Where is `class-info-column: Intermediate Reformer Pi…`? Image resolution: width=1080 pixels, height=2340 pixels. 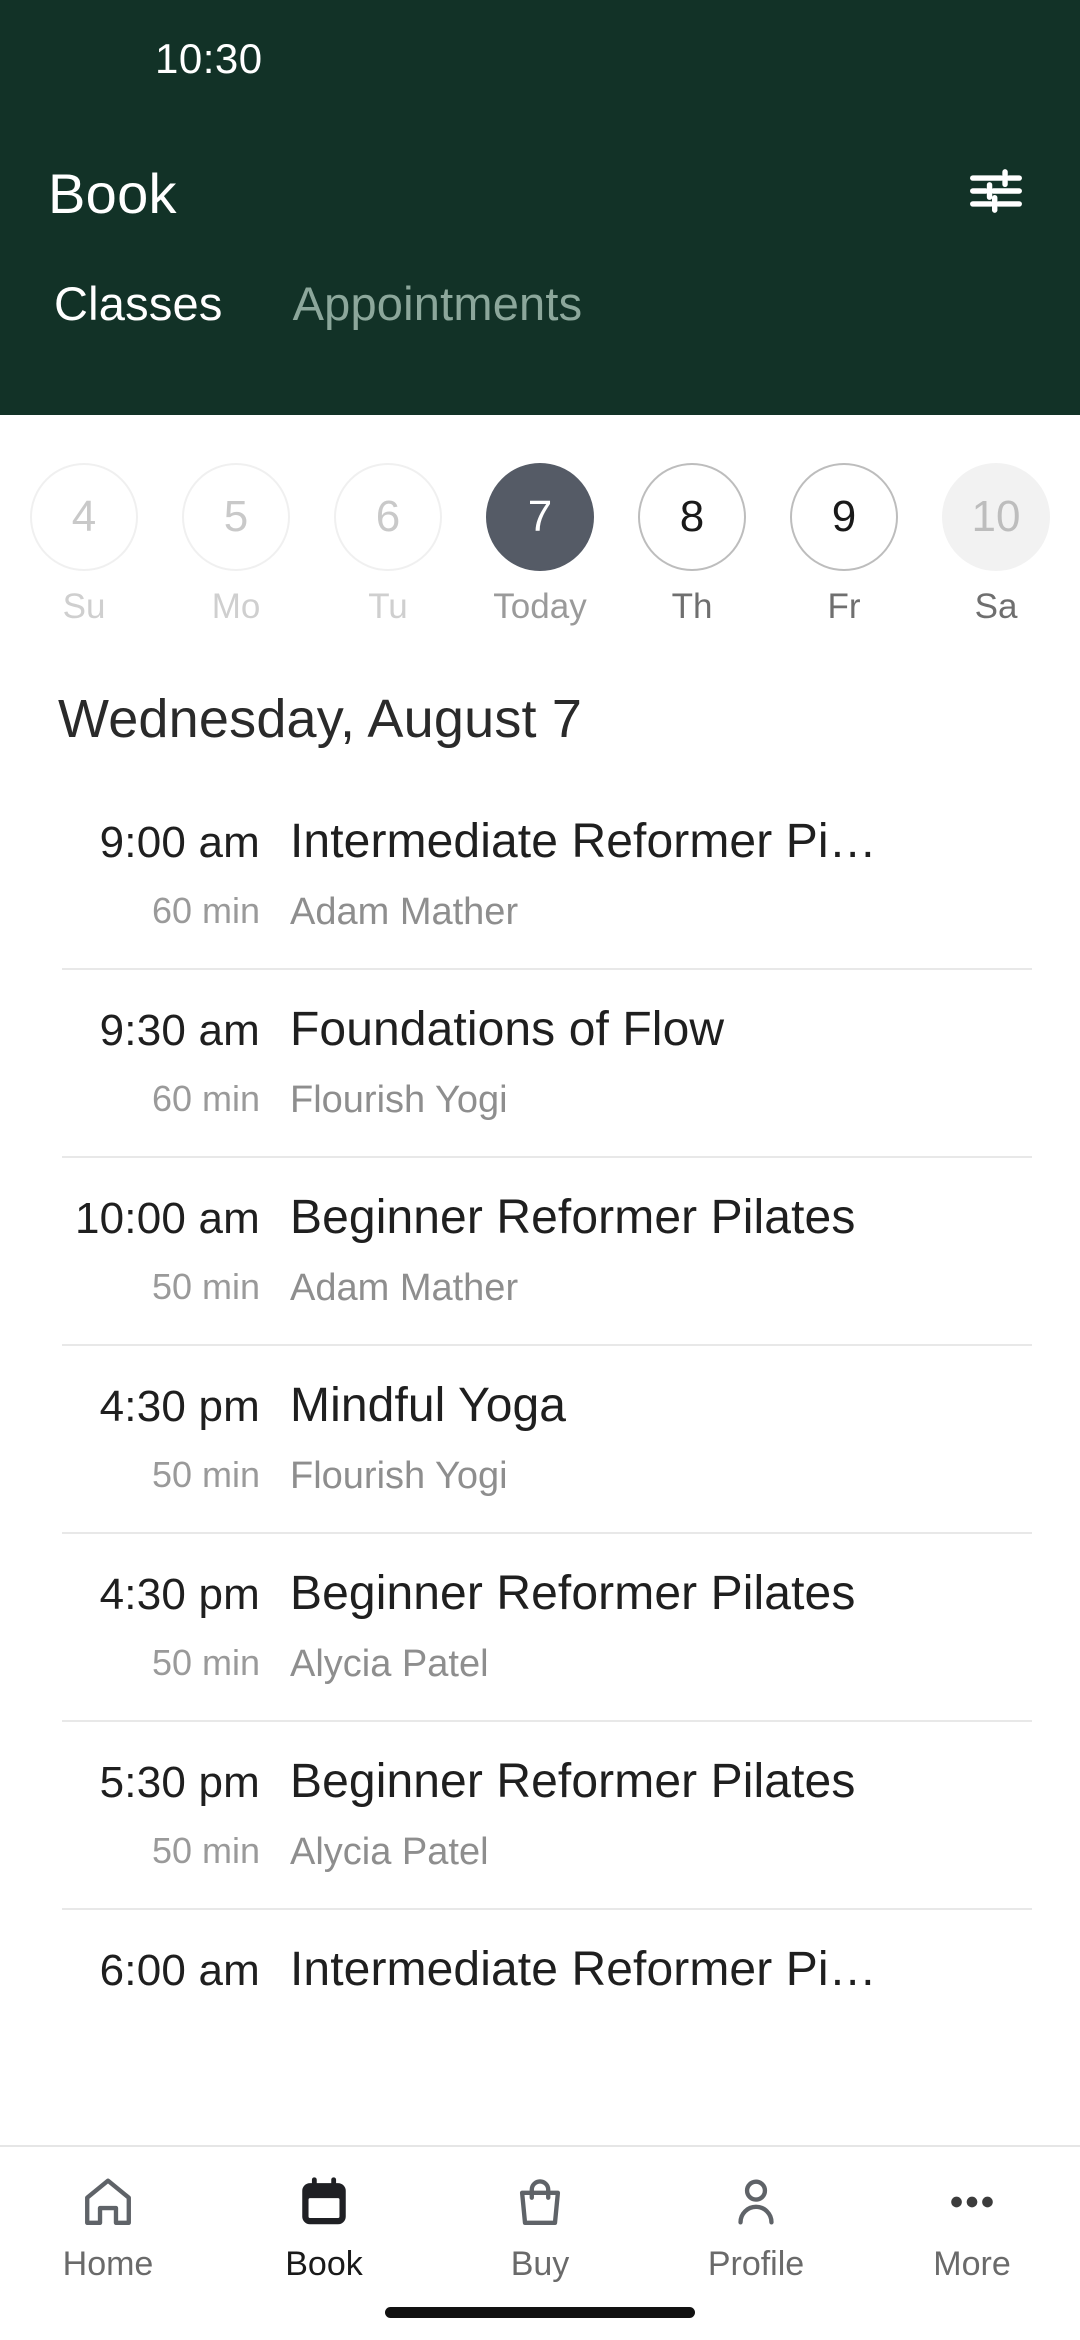 class-info-column: Intermediate Reformer Pi… is located at coordinates (665, 1980).